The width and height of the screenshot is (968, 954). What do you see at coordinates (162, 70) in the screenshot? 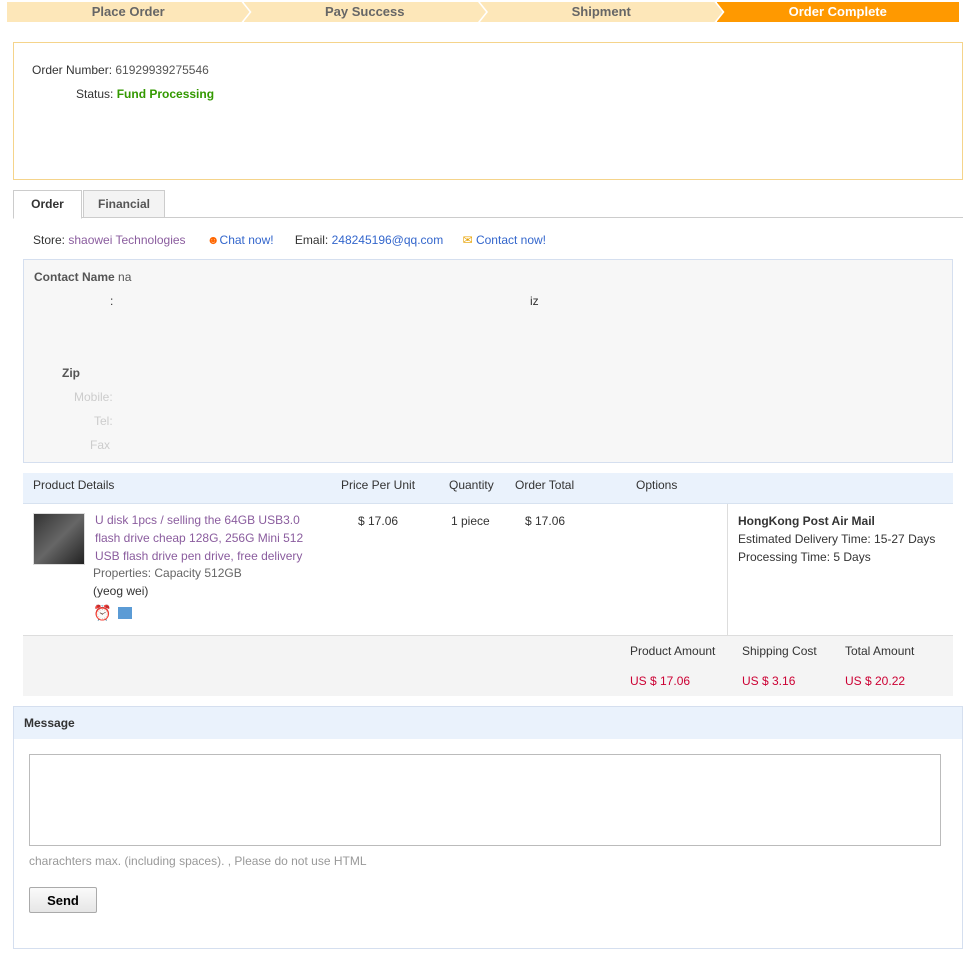
I see `order-number: 61929939275546` at bounding box center [162, 70].